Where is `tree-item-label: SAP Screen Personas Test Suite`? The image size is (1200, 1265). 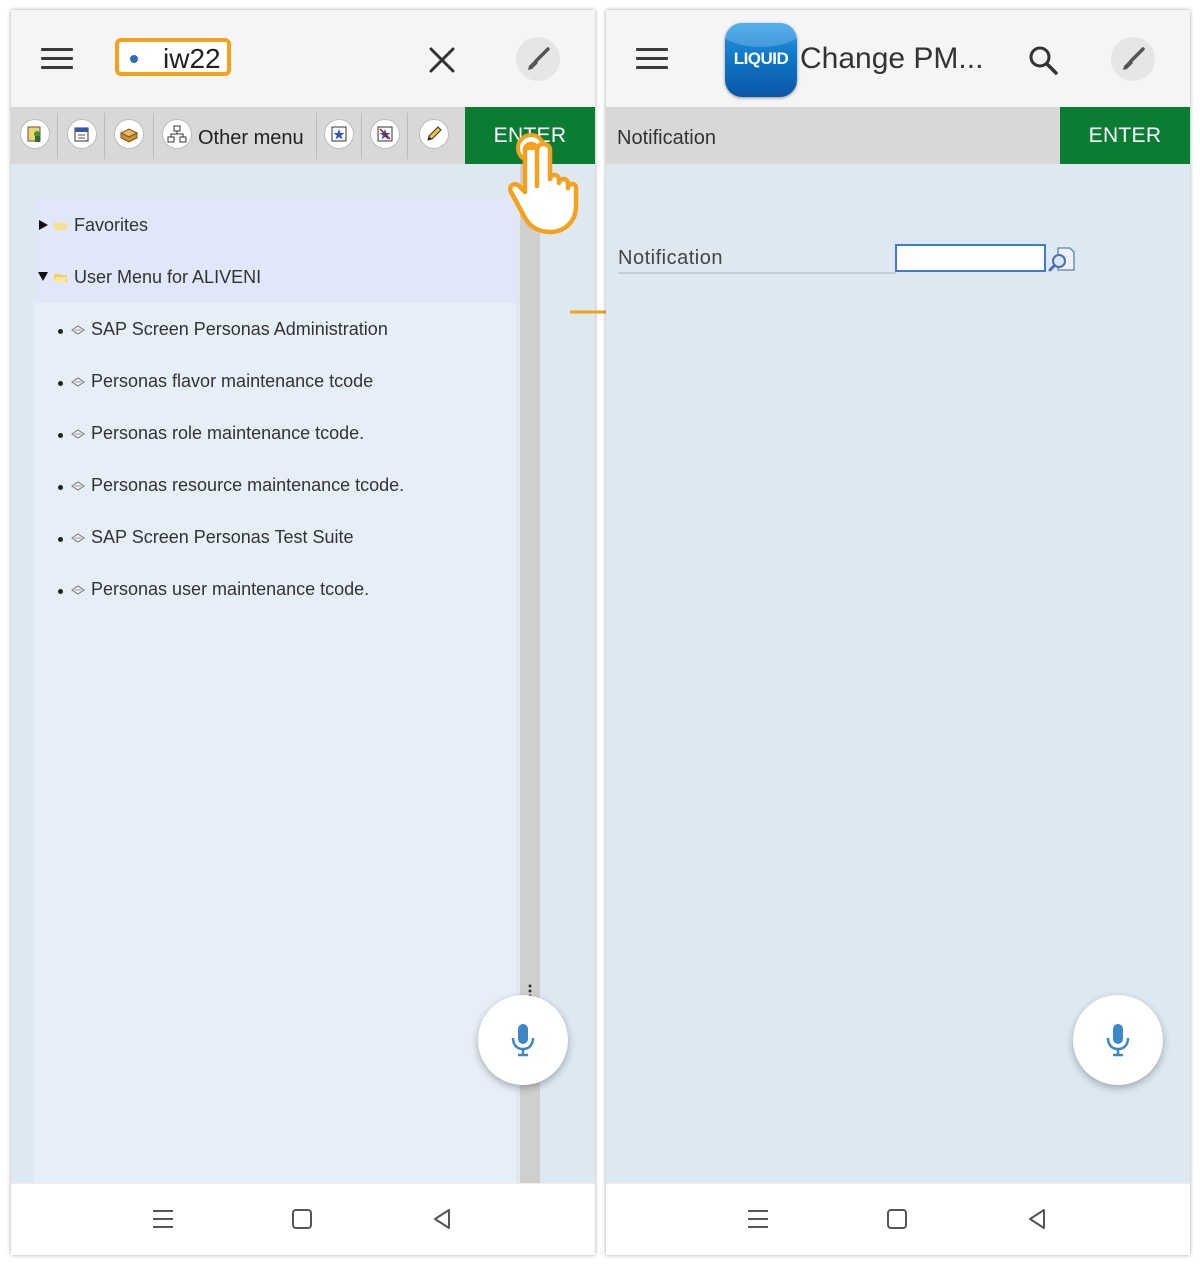 tree-item-label: SAP Screen Personas Test Suite is located at coordinates (222, 537).